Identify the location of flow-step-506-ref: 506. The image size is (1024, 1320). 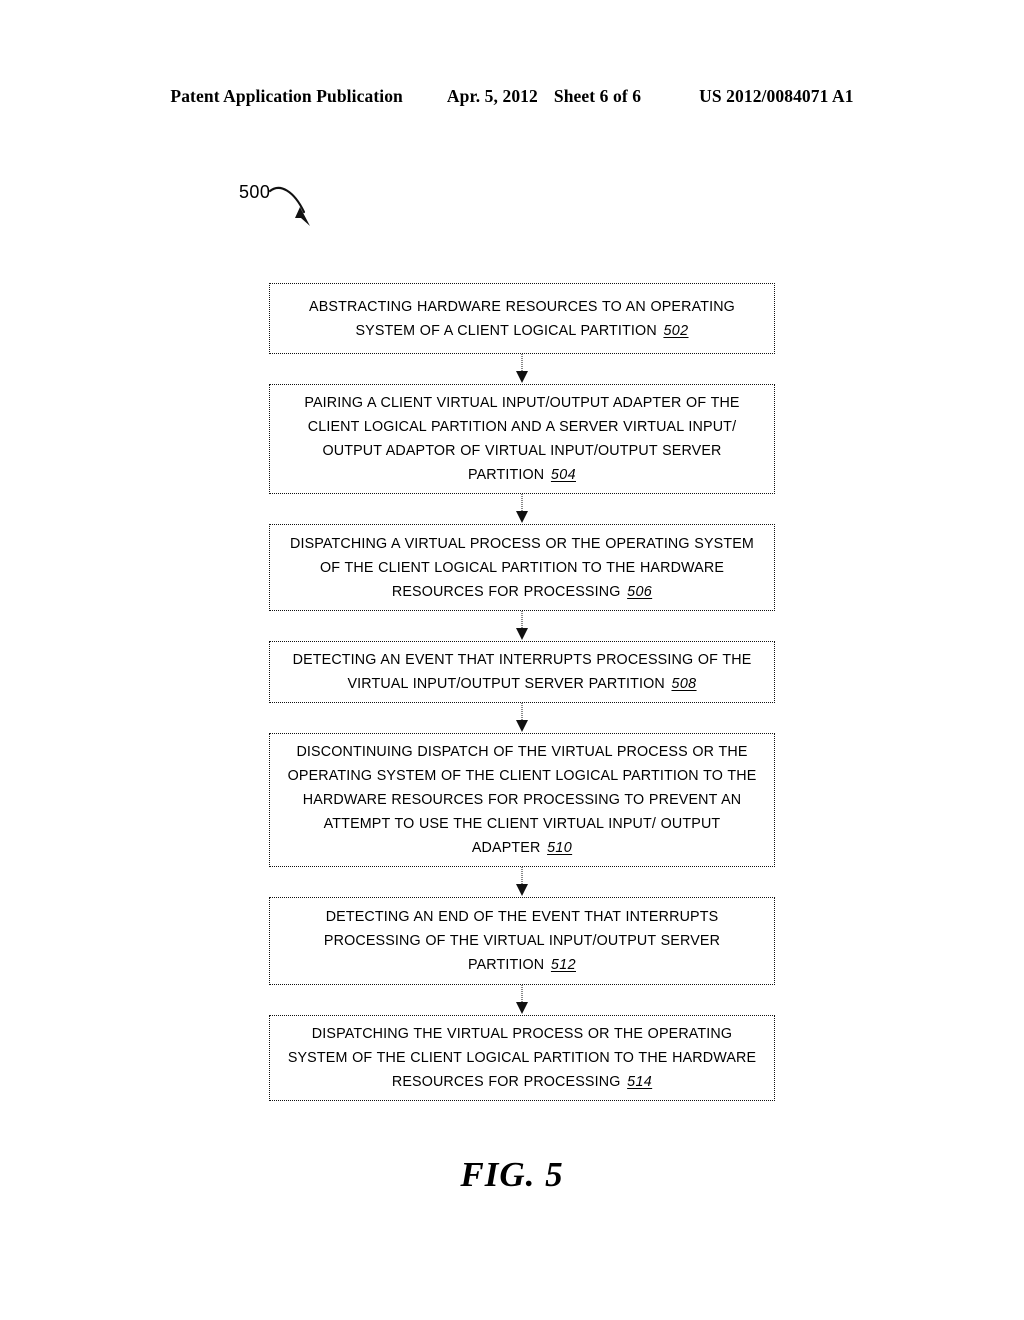
(640, 591).